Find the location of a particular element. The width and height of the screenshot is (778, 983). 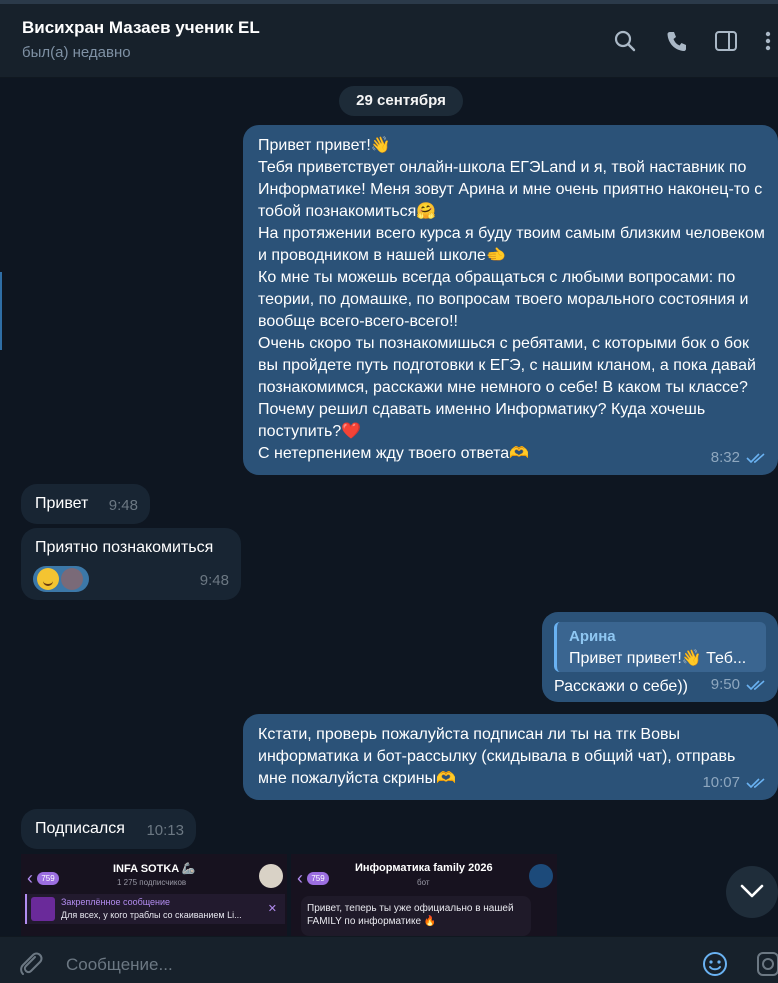

message-time: 9:50 is located at coordinates (725, 684).